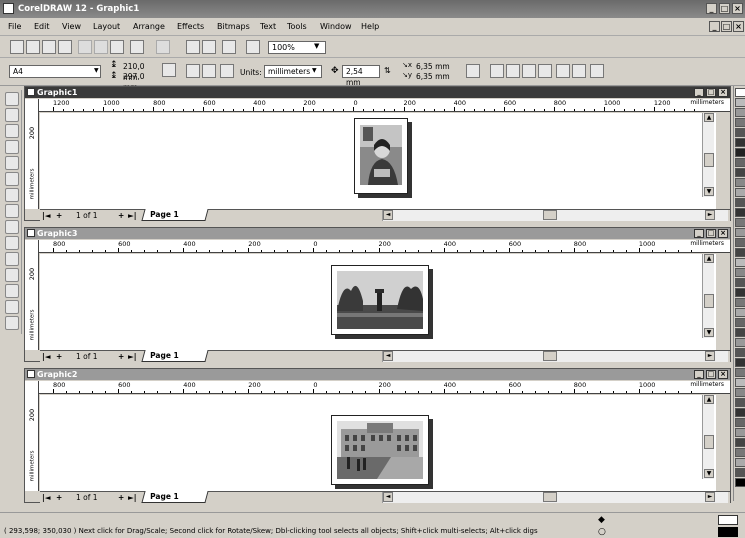  I want to click on doc-close-button: ×, so click(738, 26).